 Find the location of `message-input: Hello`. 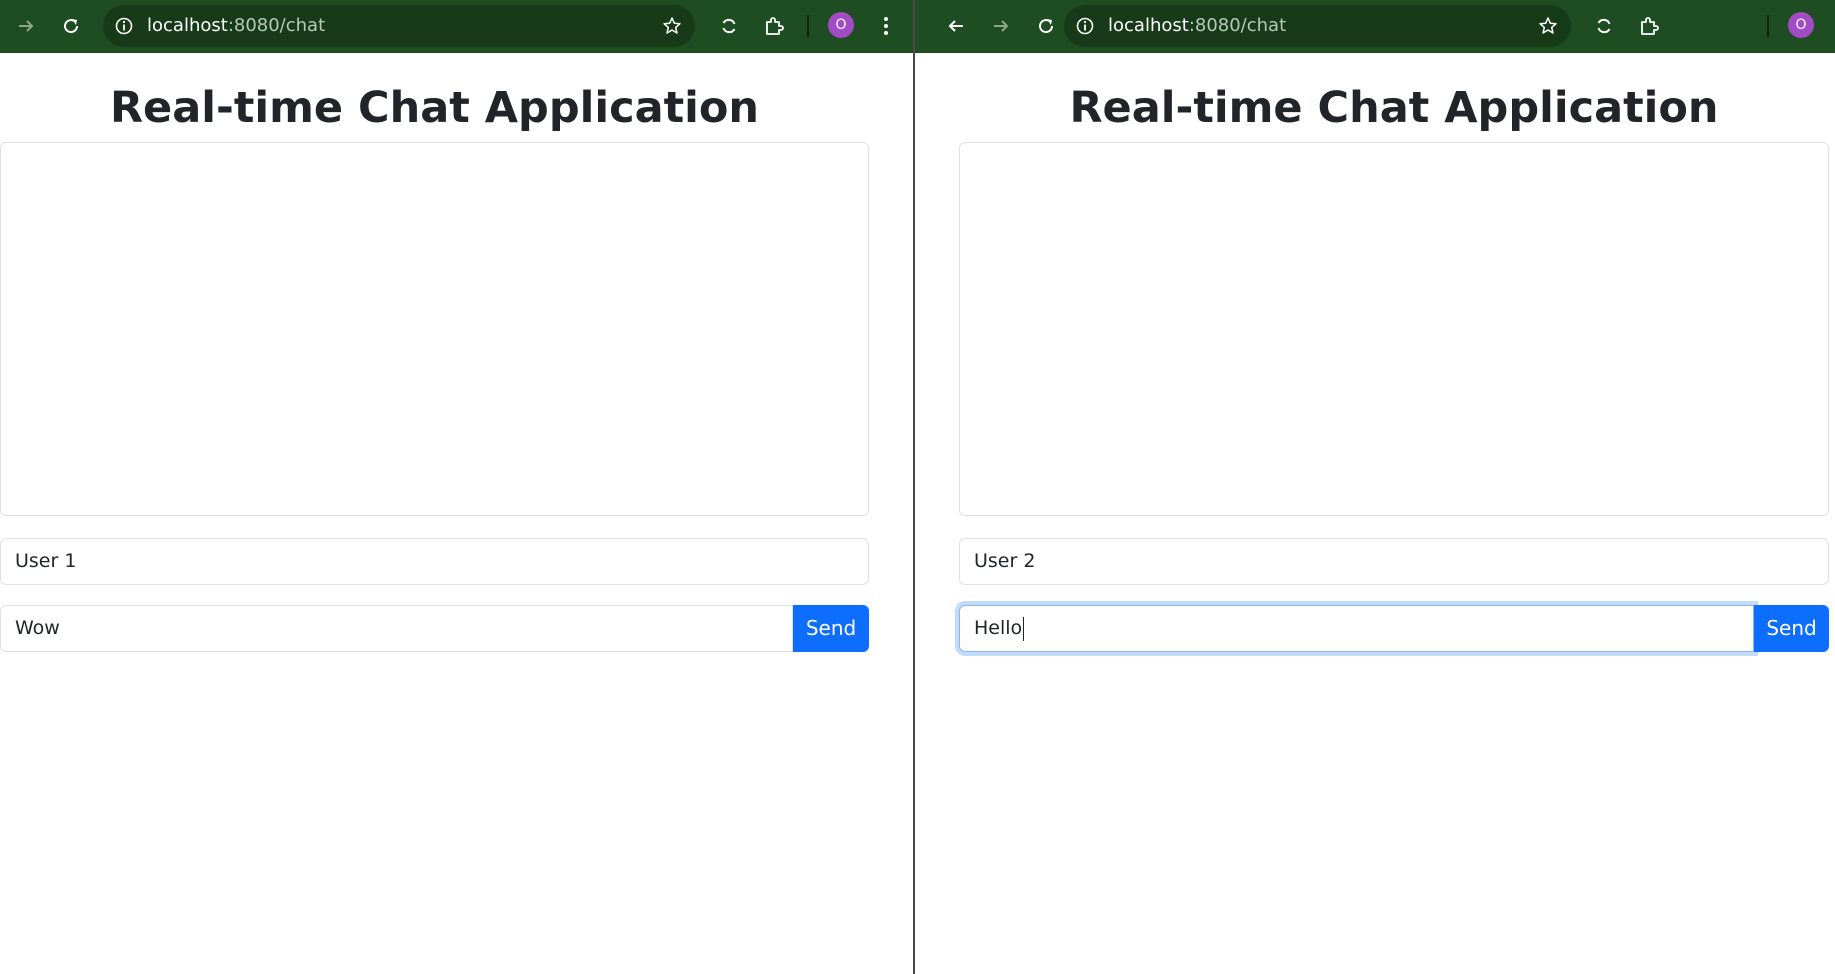

message-input: Hello is located at coordinates (1356, 628).